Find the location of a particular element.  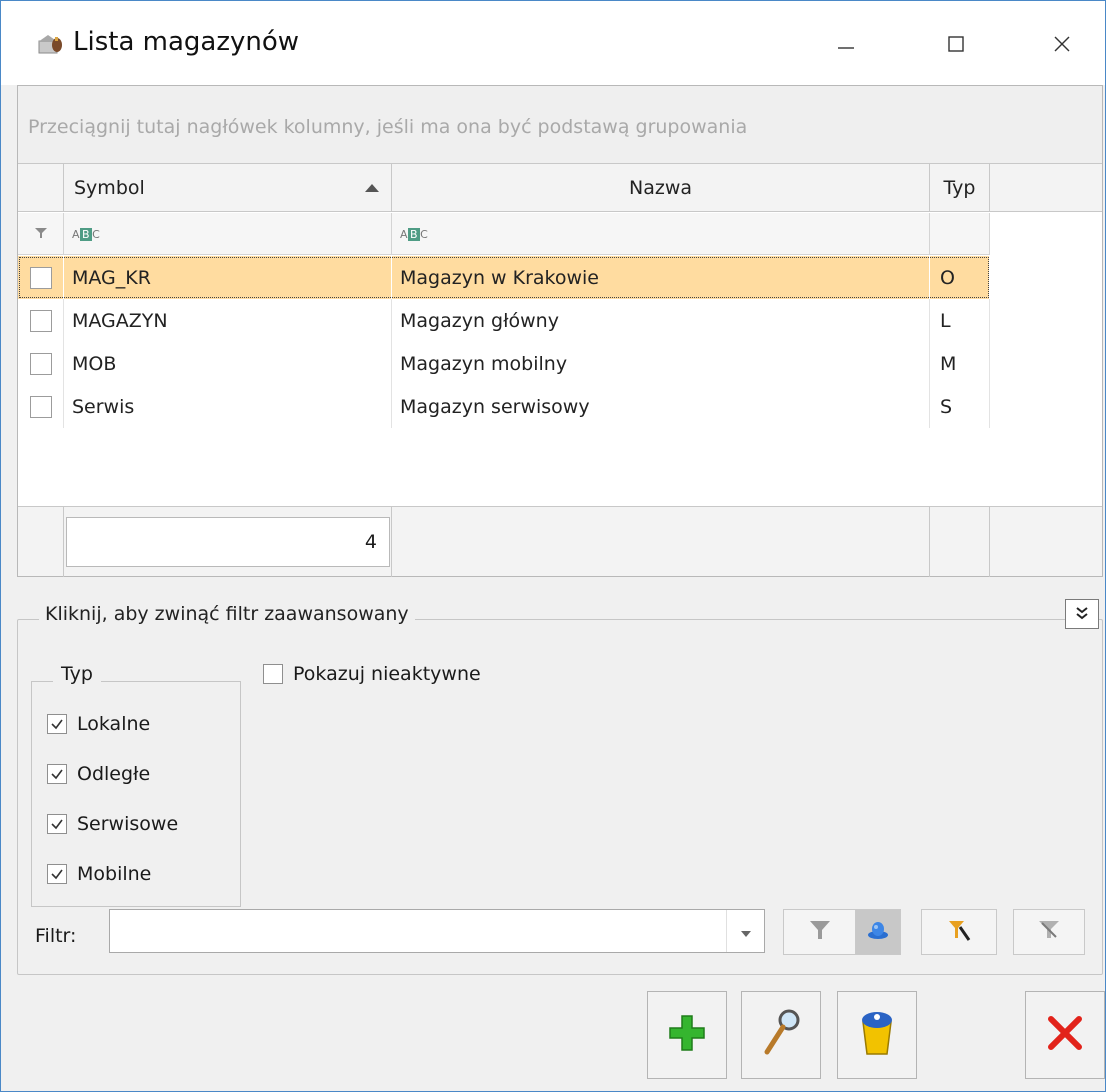

table-row: MAG_KR Magazyn w Krakowie O is located at coordinates (504, 277).